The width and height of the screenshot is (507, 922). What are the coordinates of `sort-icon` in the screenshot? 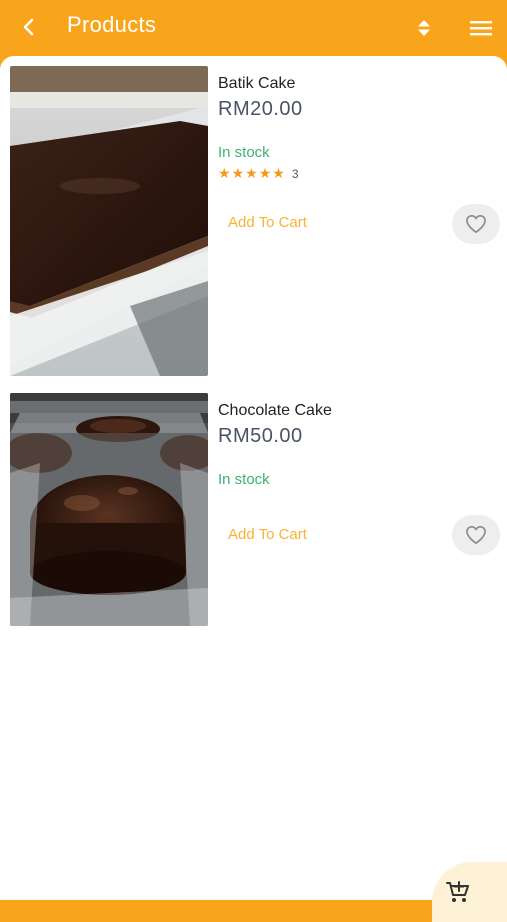 It's located at (424, 28).